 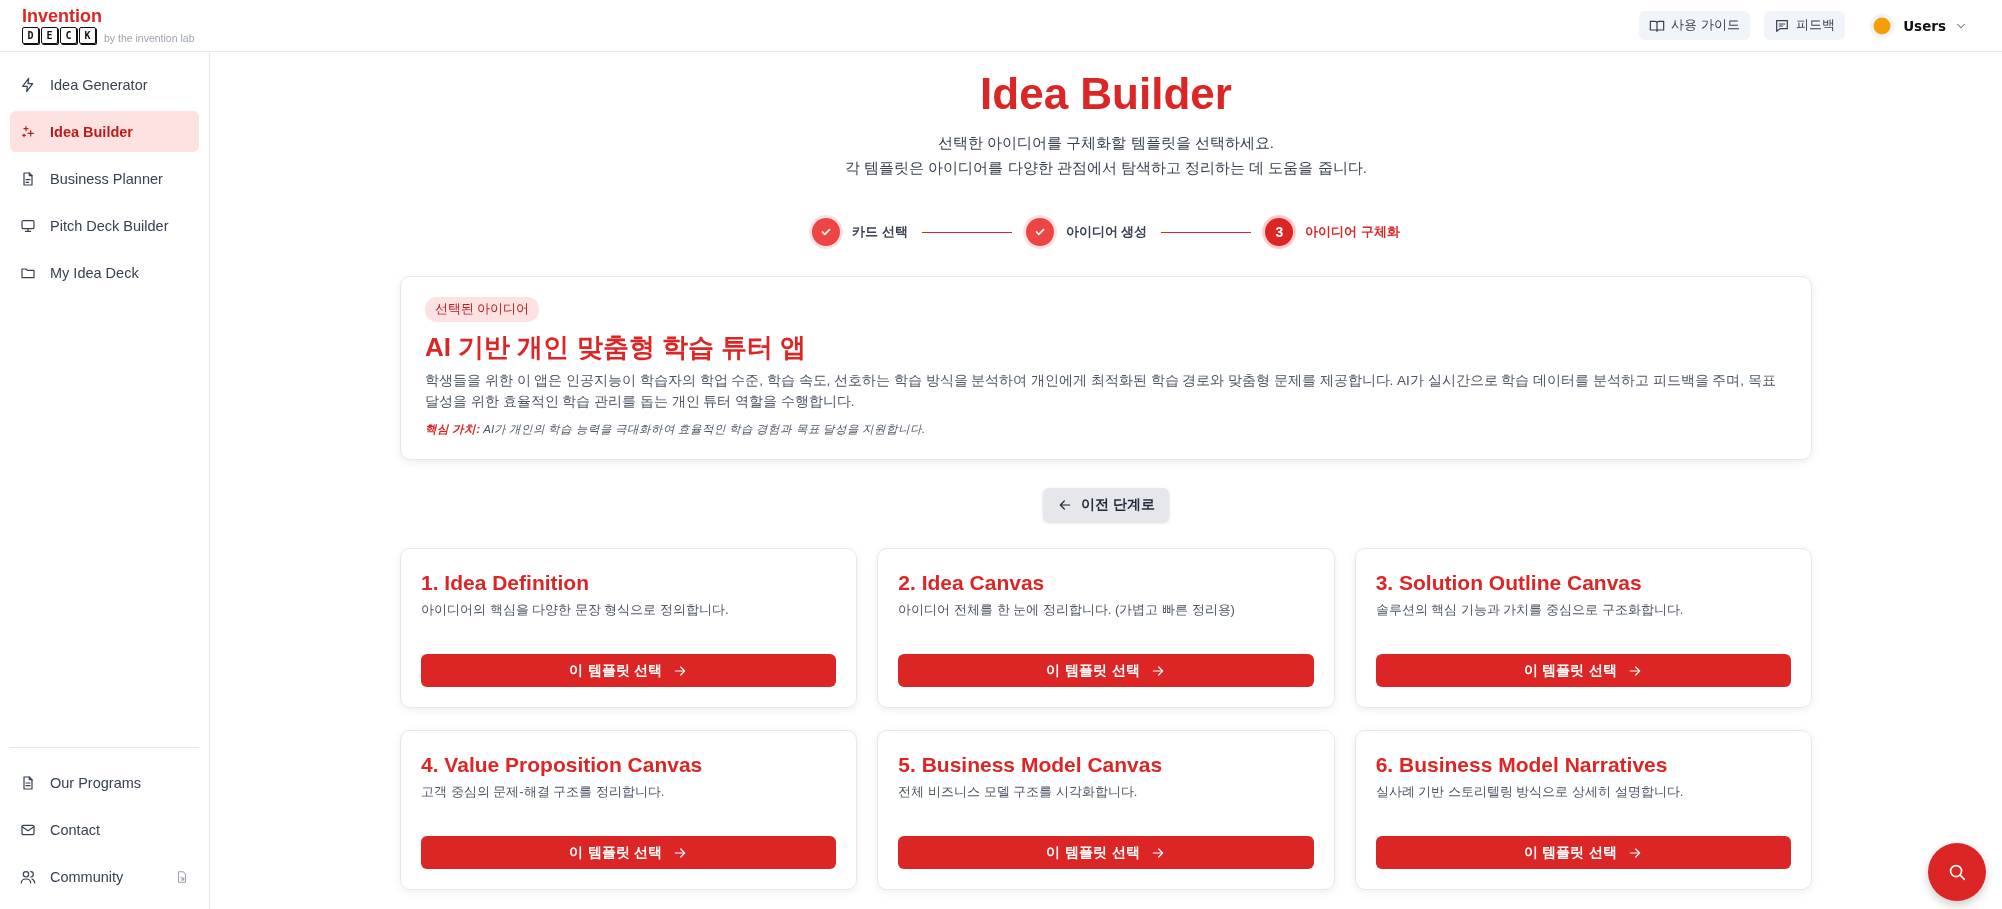 What do you see at coordinates (28, 84) in the screenshot?
I see `lightning-icon` at bounding box center [28, 84].